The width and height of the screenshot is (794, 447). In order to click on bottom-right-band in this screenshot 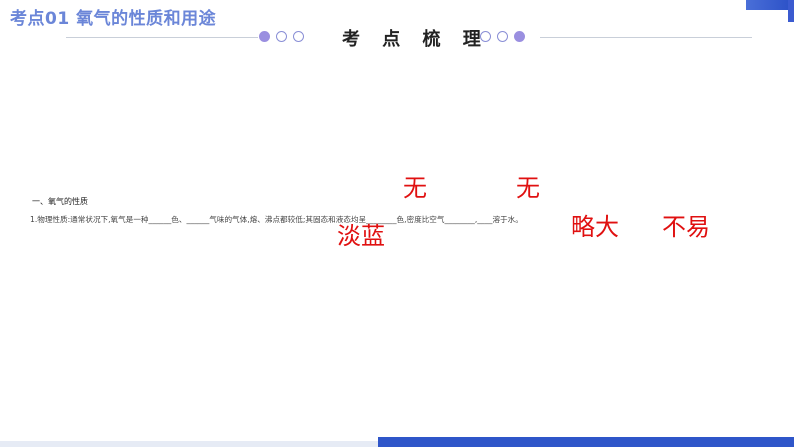, I will do `click(586, 442)`.